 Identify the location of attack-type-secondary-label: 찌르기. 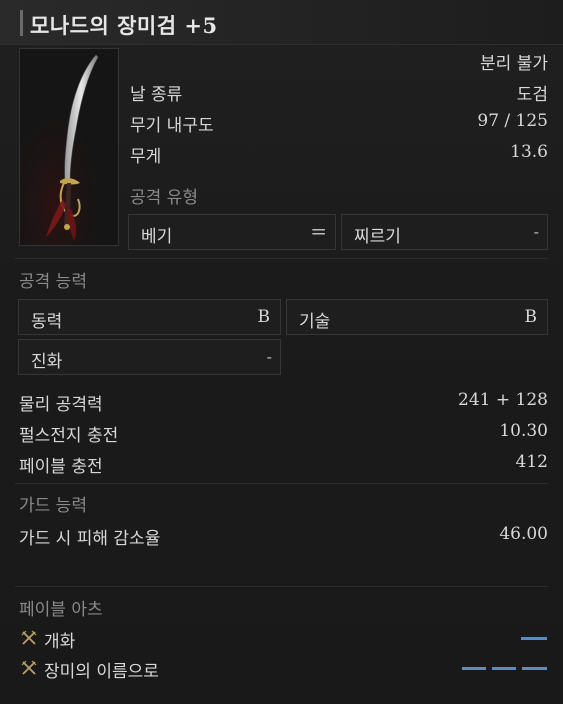
(377, 237).